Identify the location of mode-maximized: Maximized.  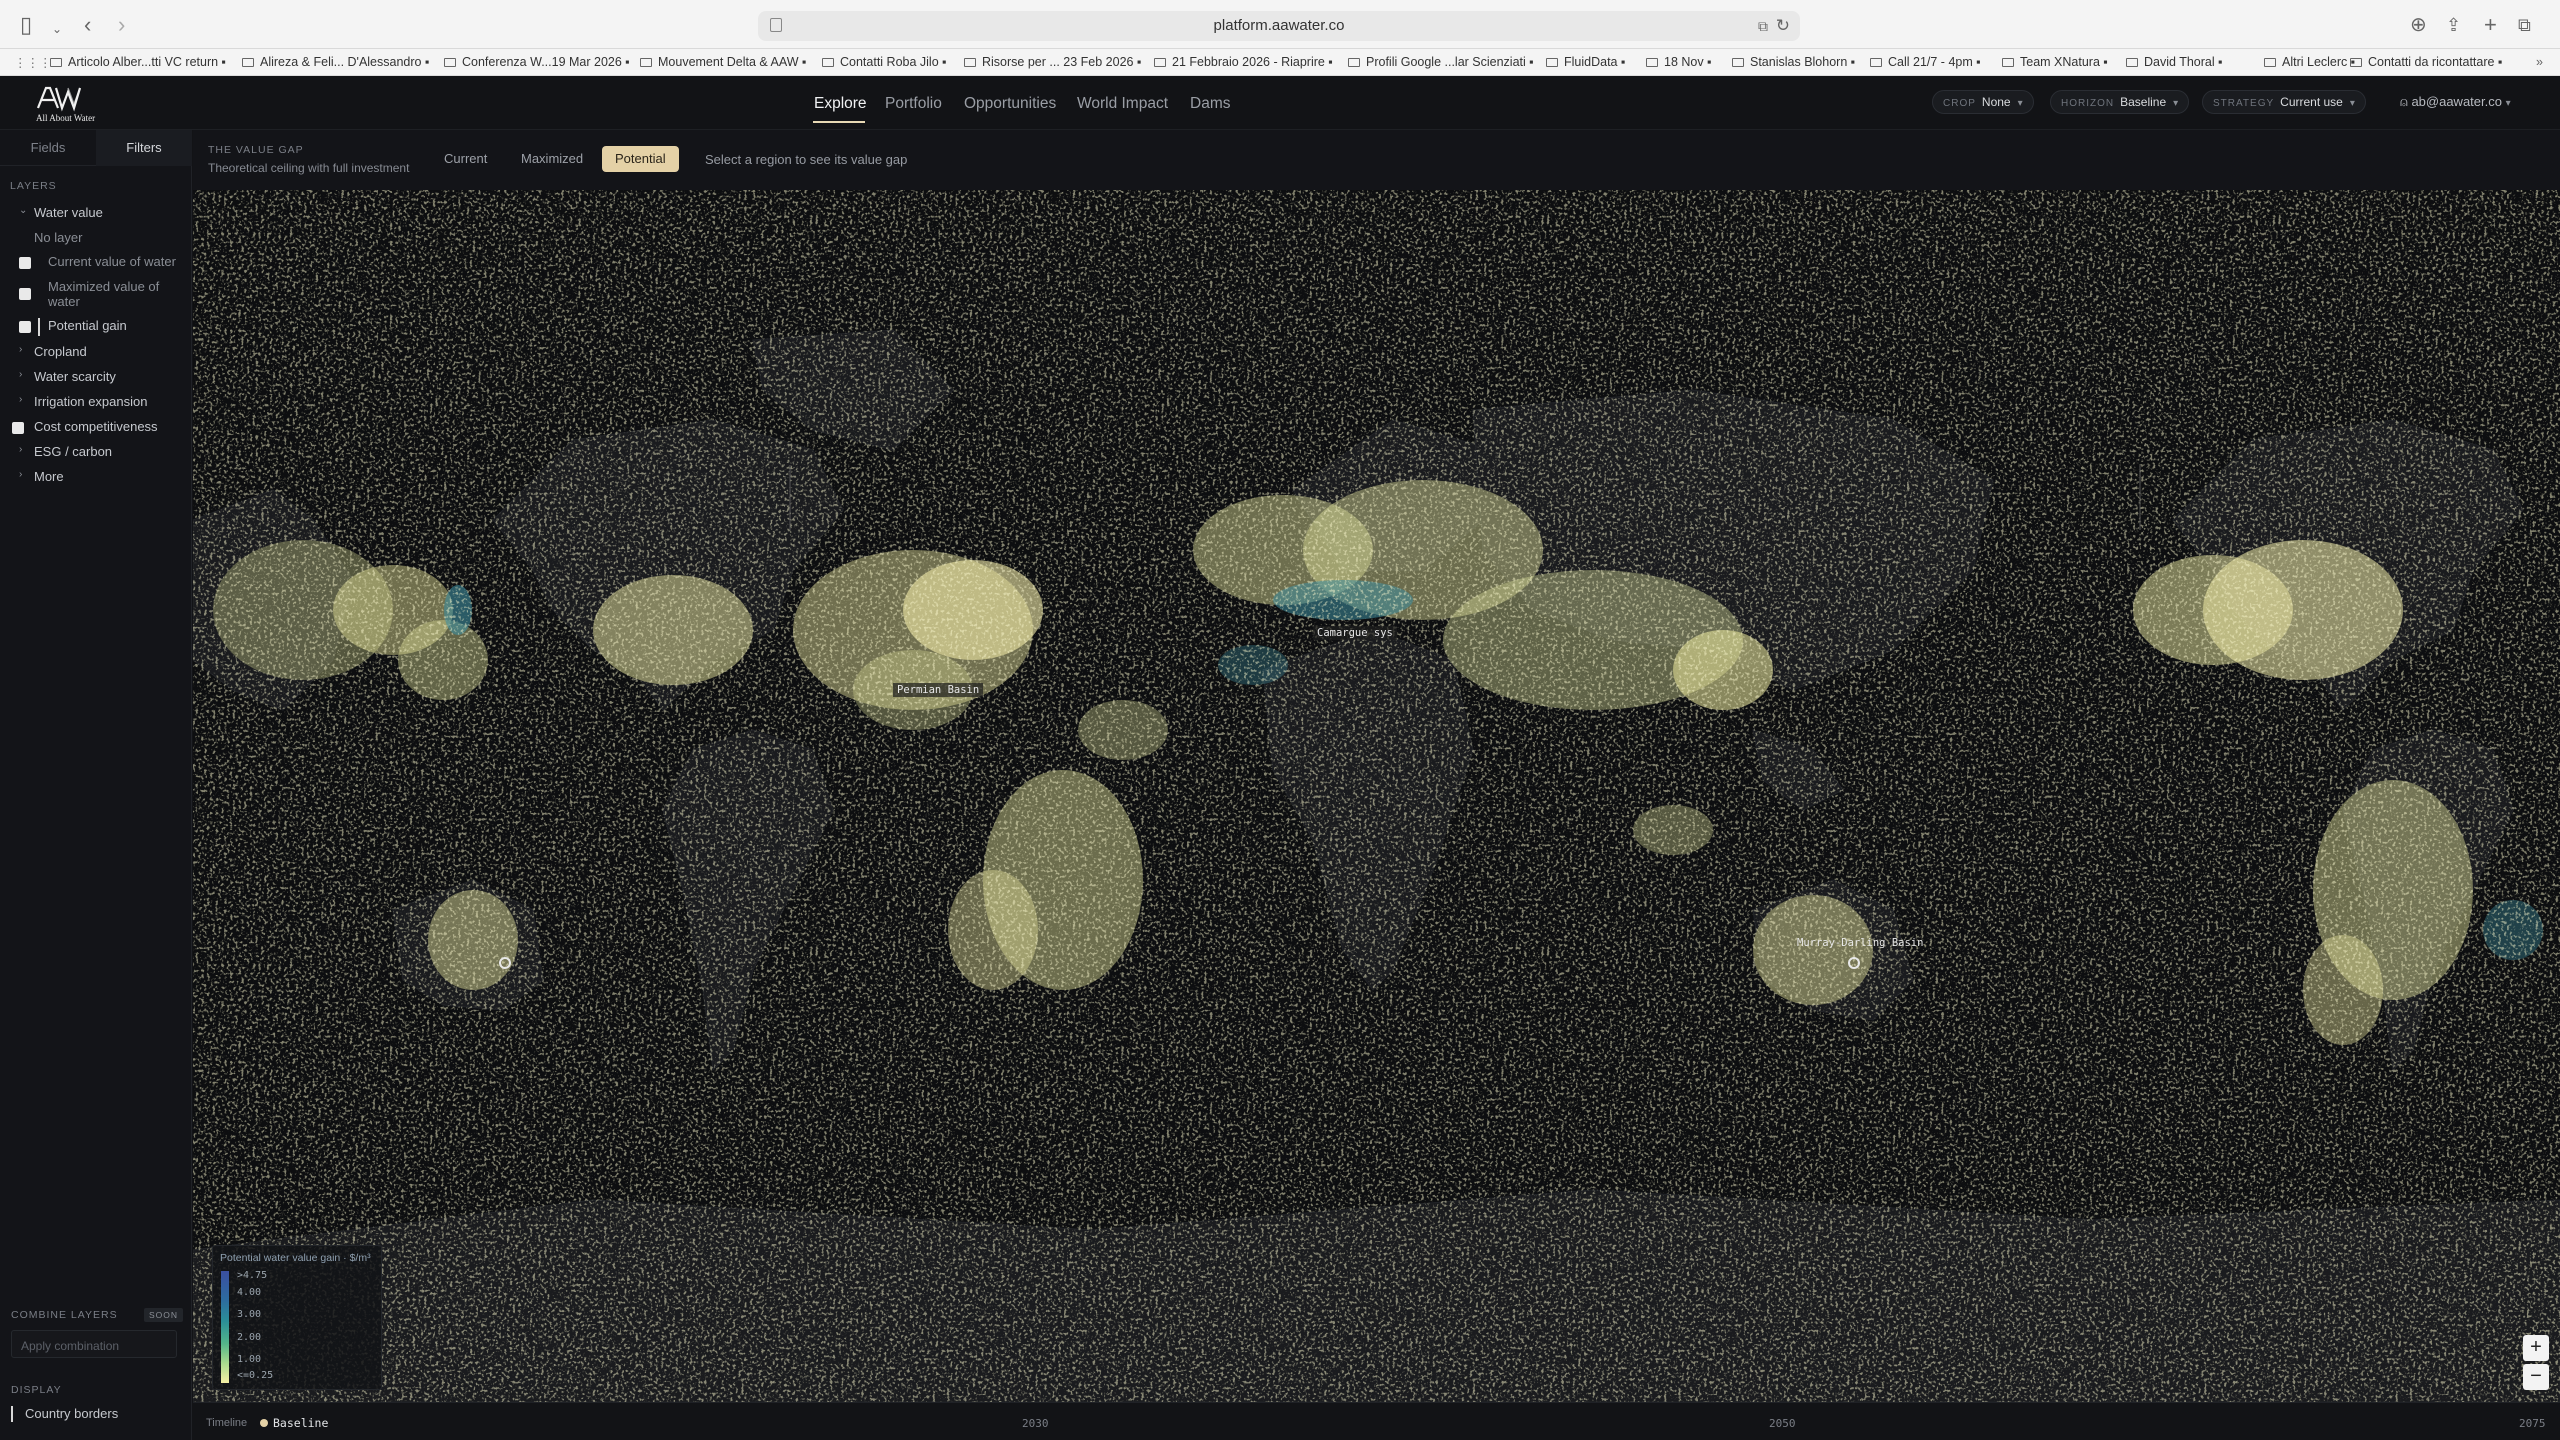
(552, 159).